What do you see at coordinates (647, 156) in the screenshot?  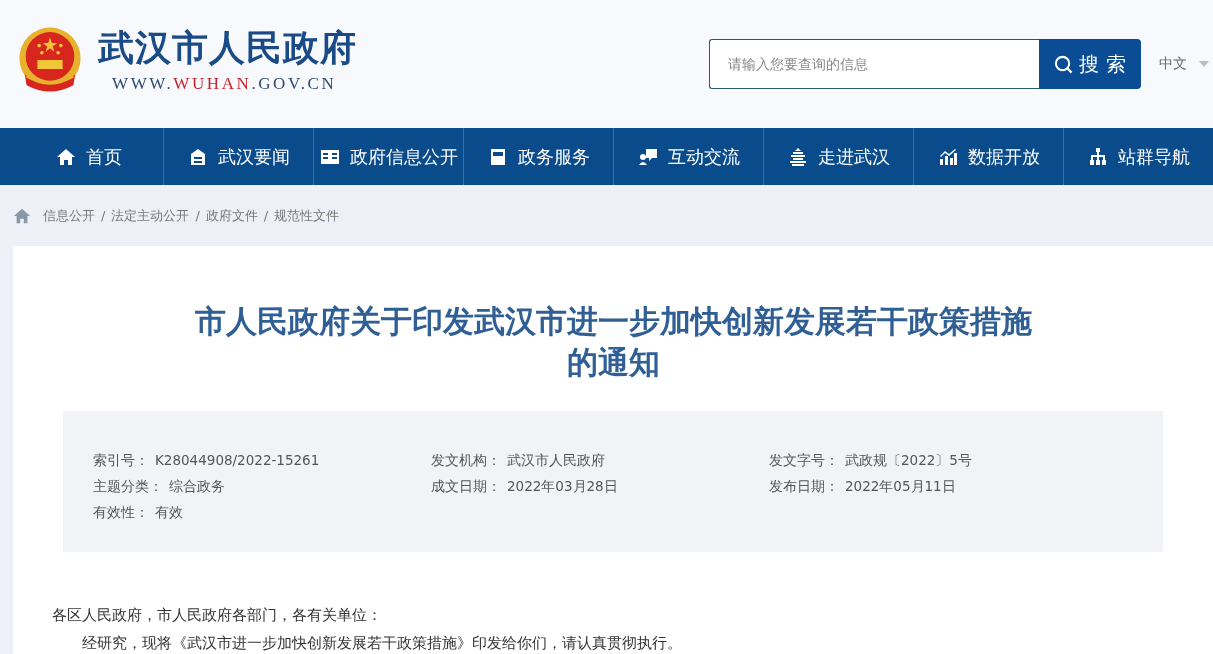 I see `chat-icon` at bounding box center [647, 156].